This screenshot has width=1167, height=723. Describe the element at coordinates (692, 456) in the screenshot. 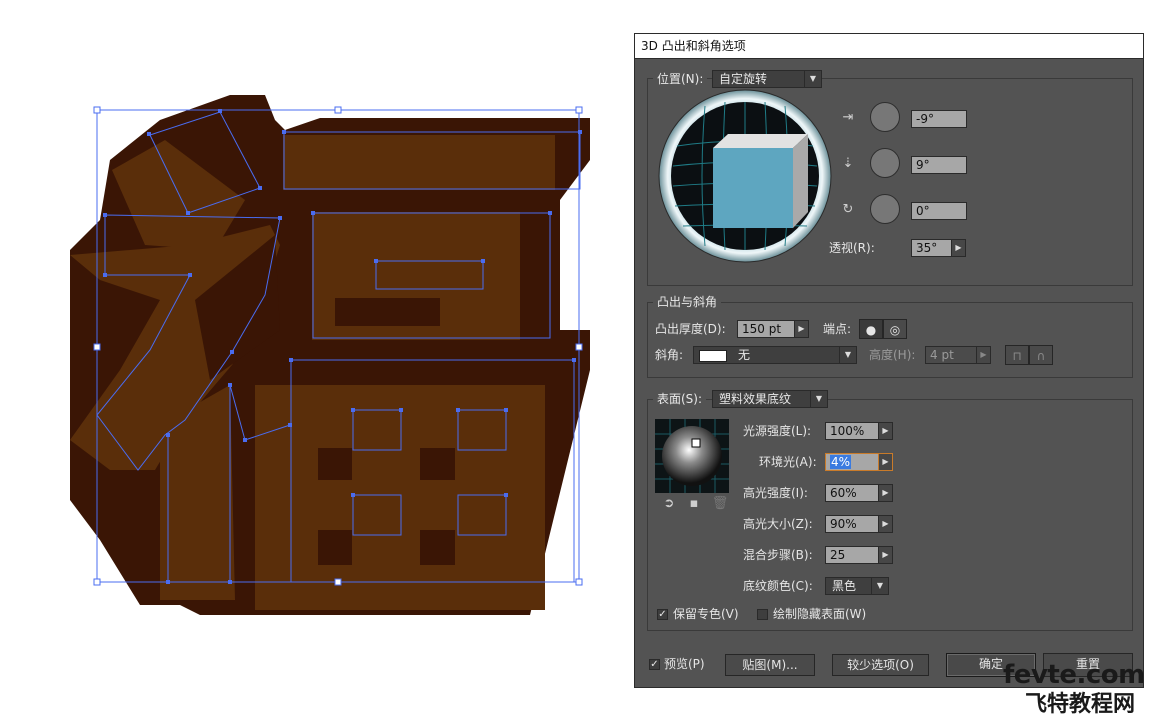

I see `light-sphere-preview` at that location.